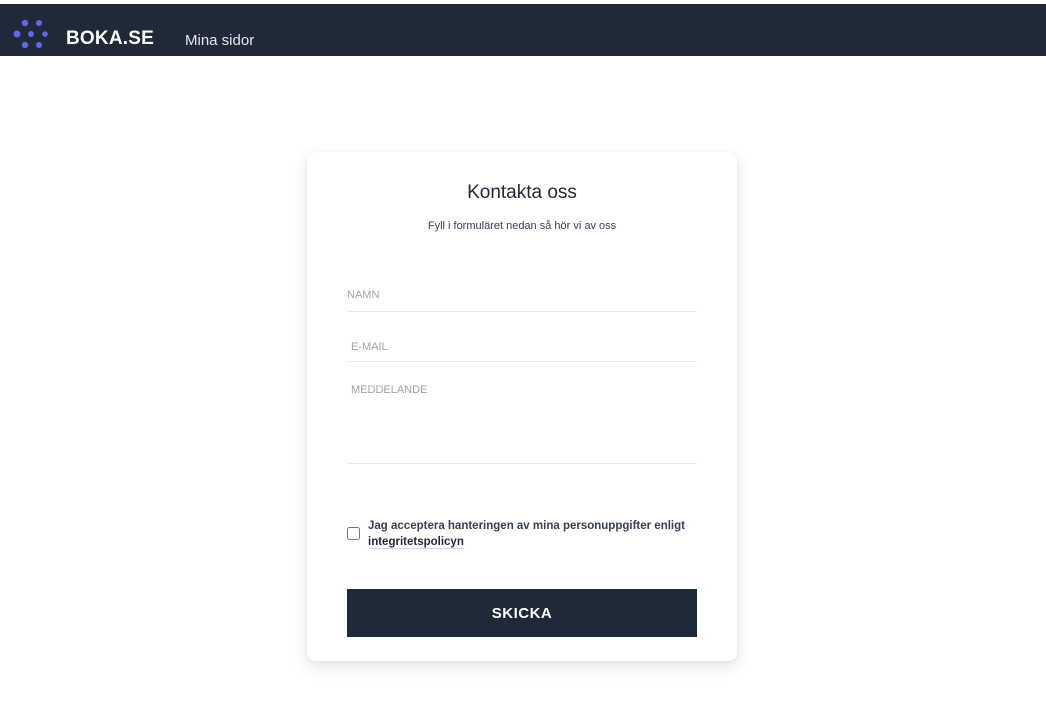 Image resolution: width=1046 pixels, height=703 pixels. Describe the element at coordinates (522, 343) in the screenshot. I see `email-input` at that location.